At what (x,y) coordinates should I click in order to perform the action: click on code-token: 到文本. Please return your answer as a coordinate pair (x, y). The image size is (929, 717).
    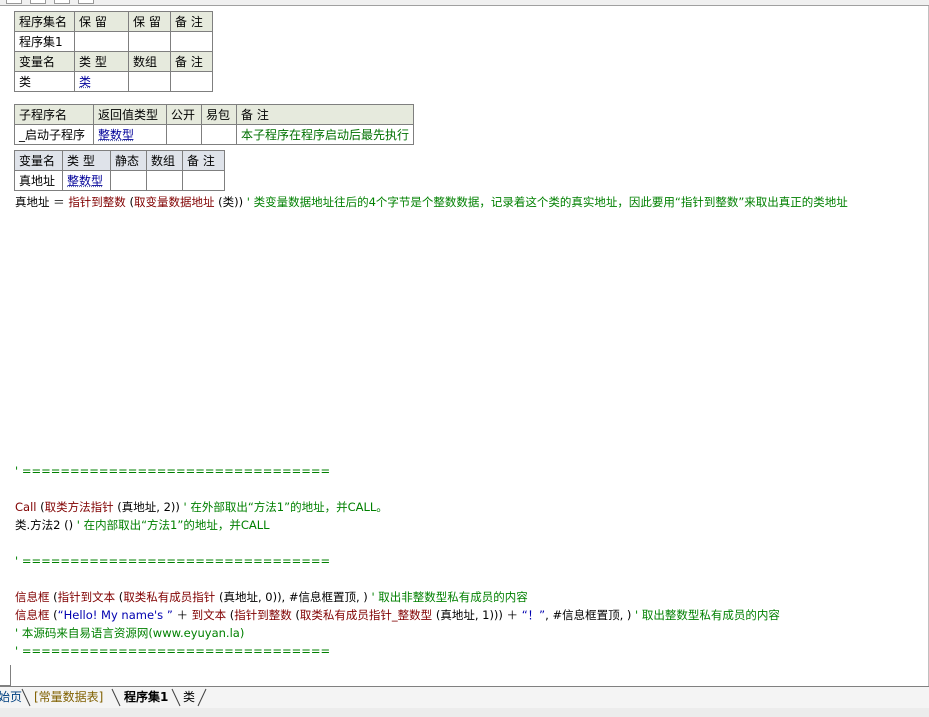
    Looking at the image, I should click on (209, 615).